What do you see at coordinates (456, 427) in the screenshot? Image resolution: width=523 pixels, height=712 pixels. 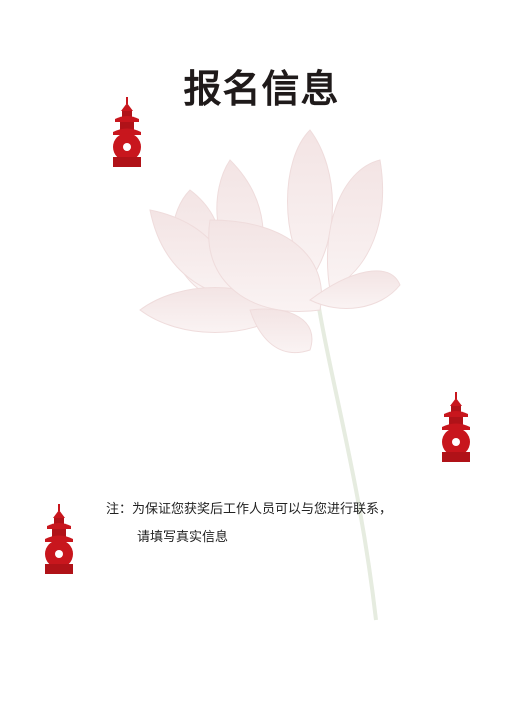 I see `pagoda-icon-right` at bounding box center [456, 427].